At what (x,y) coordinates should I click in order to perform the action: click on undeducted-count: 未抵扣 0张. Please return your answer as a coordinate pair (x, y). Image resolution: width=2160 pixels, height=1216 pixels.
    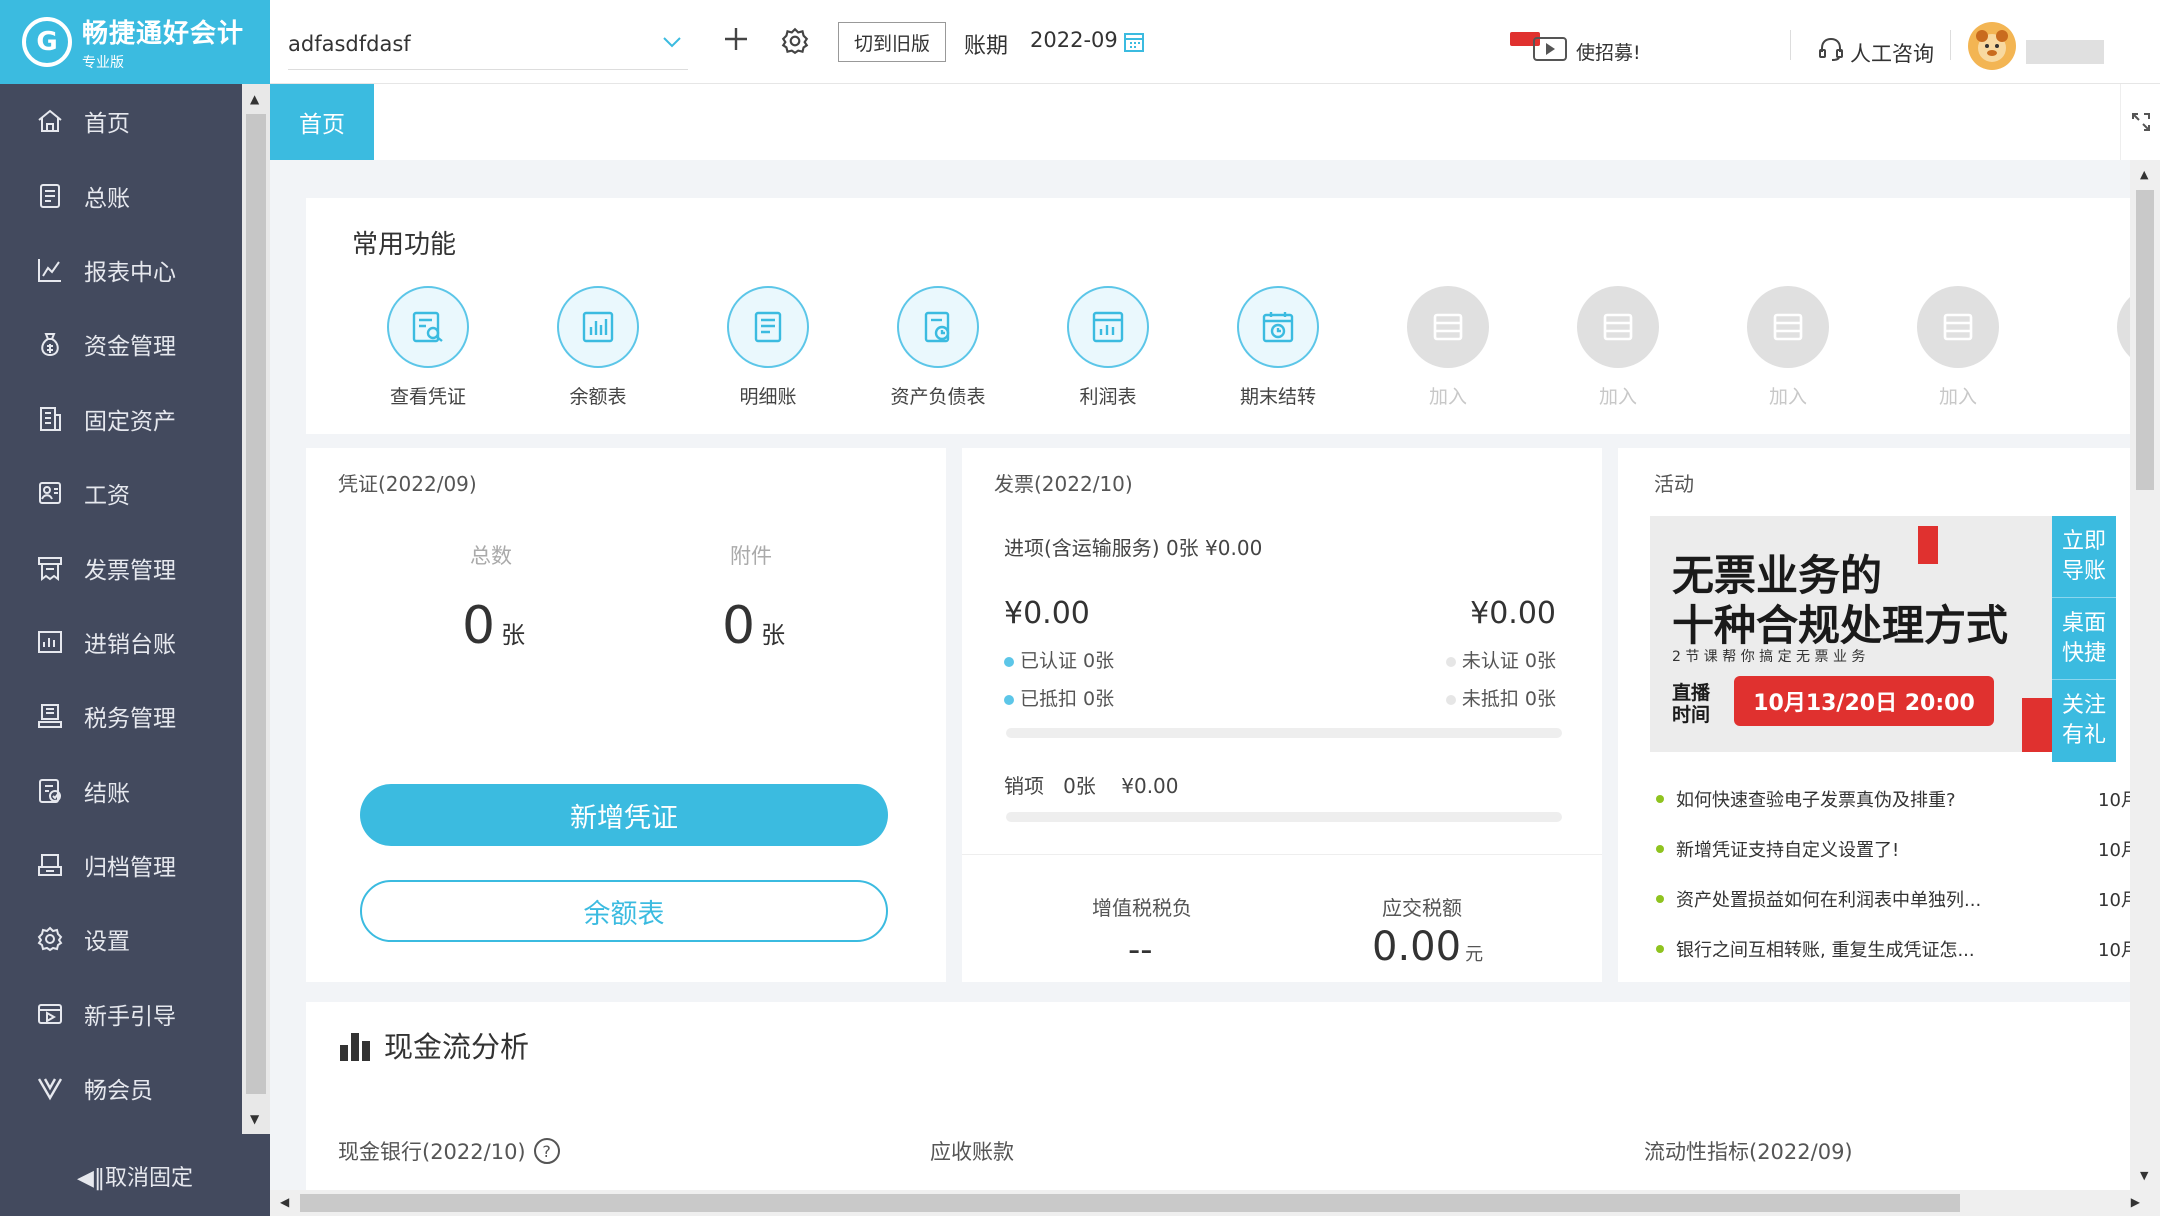
    Looking at the image, I should click on (1500, 697).